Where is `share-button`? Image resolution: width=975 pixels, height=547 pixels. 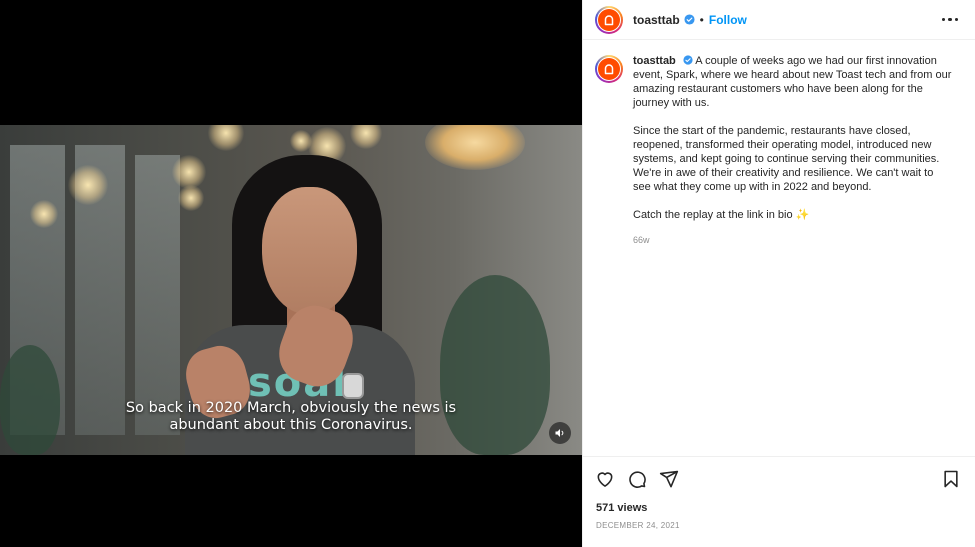 share-button is located at coordinates (669, 479).